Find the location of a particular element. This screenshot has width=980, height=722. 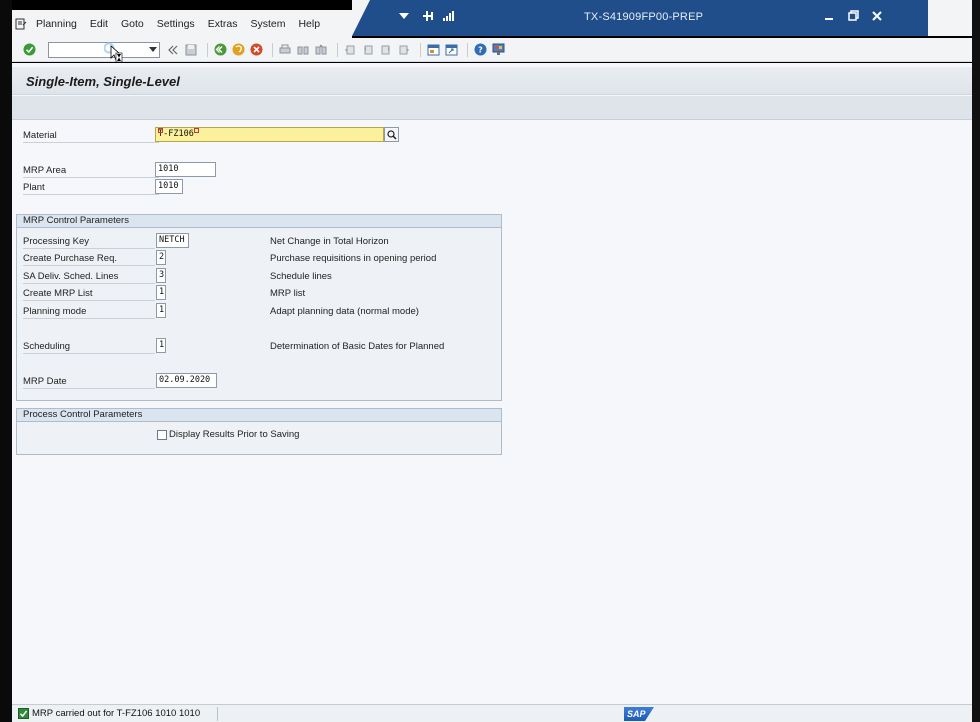

mrp-date-input: 02.09.2020 is located at coordinates (186, 380).